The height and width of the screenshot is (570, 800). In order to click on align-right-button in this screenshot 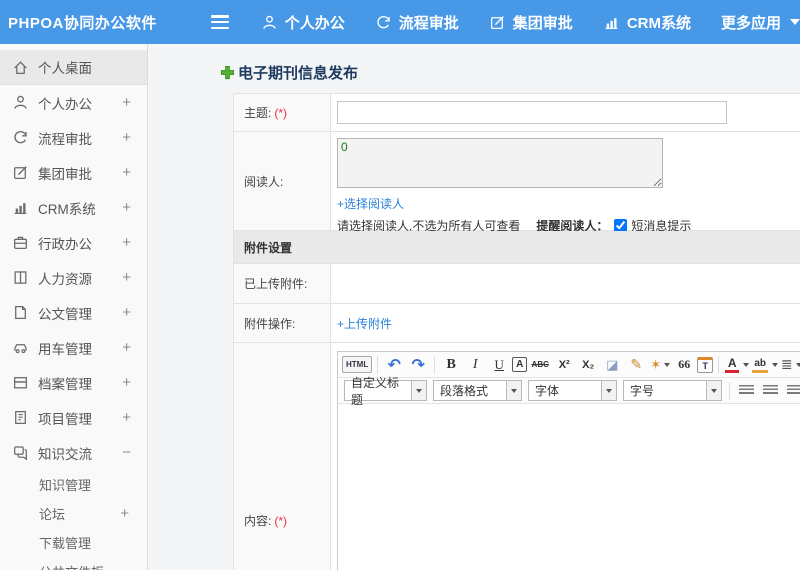, I will do `click(791, 391)`.